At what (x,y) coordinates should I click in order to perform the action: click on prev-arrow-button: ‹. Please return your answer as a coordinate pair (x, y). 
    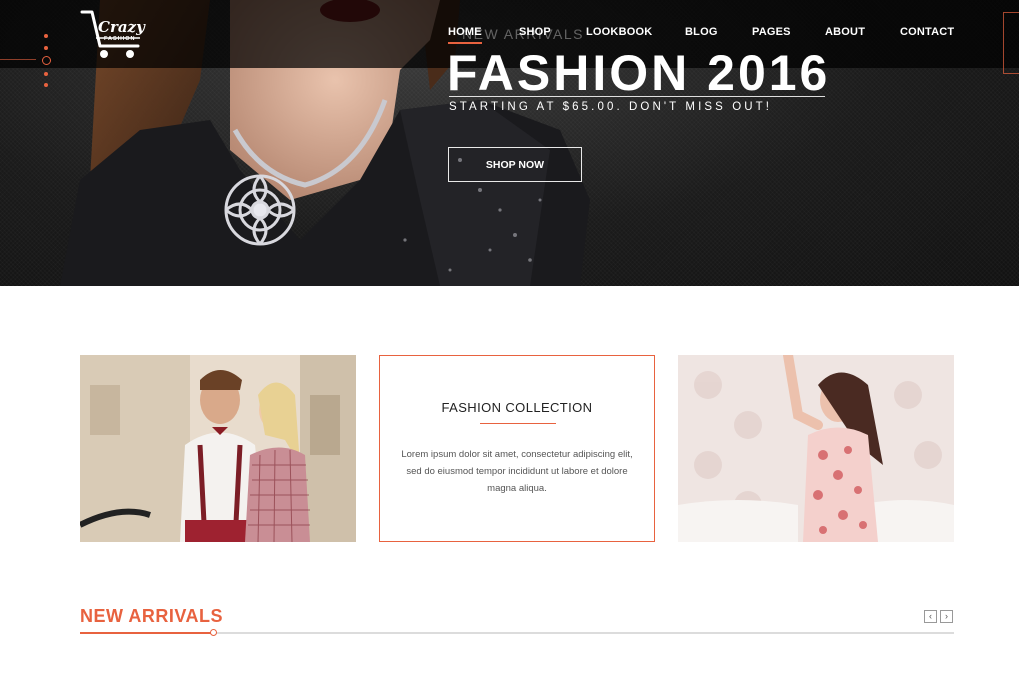
    Looking at the image, I should click on (930, 616).